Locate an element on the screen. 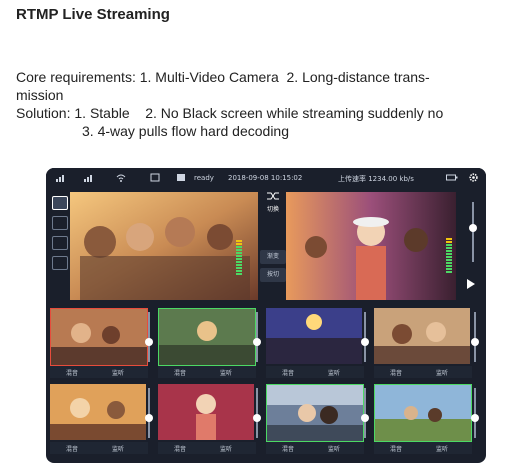 The image size is (514, 475). wifi-icon is located at coordinates (121, 178).